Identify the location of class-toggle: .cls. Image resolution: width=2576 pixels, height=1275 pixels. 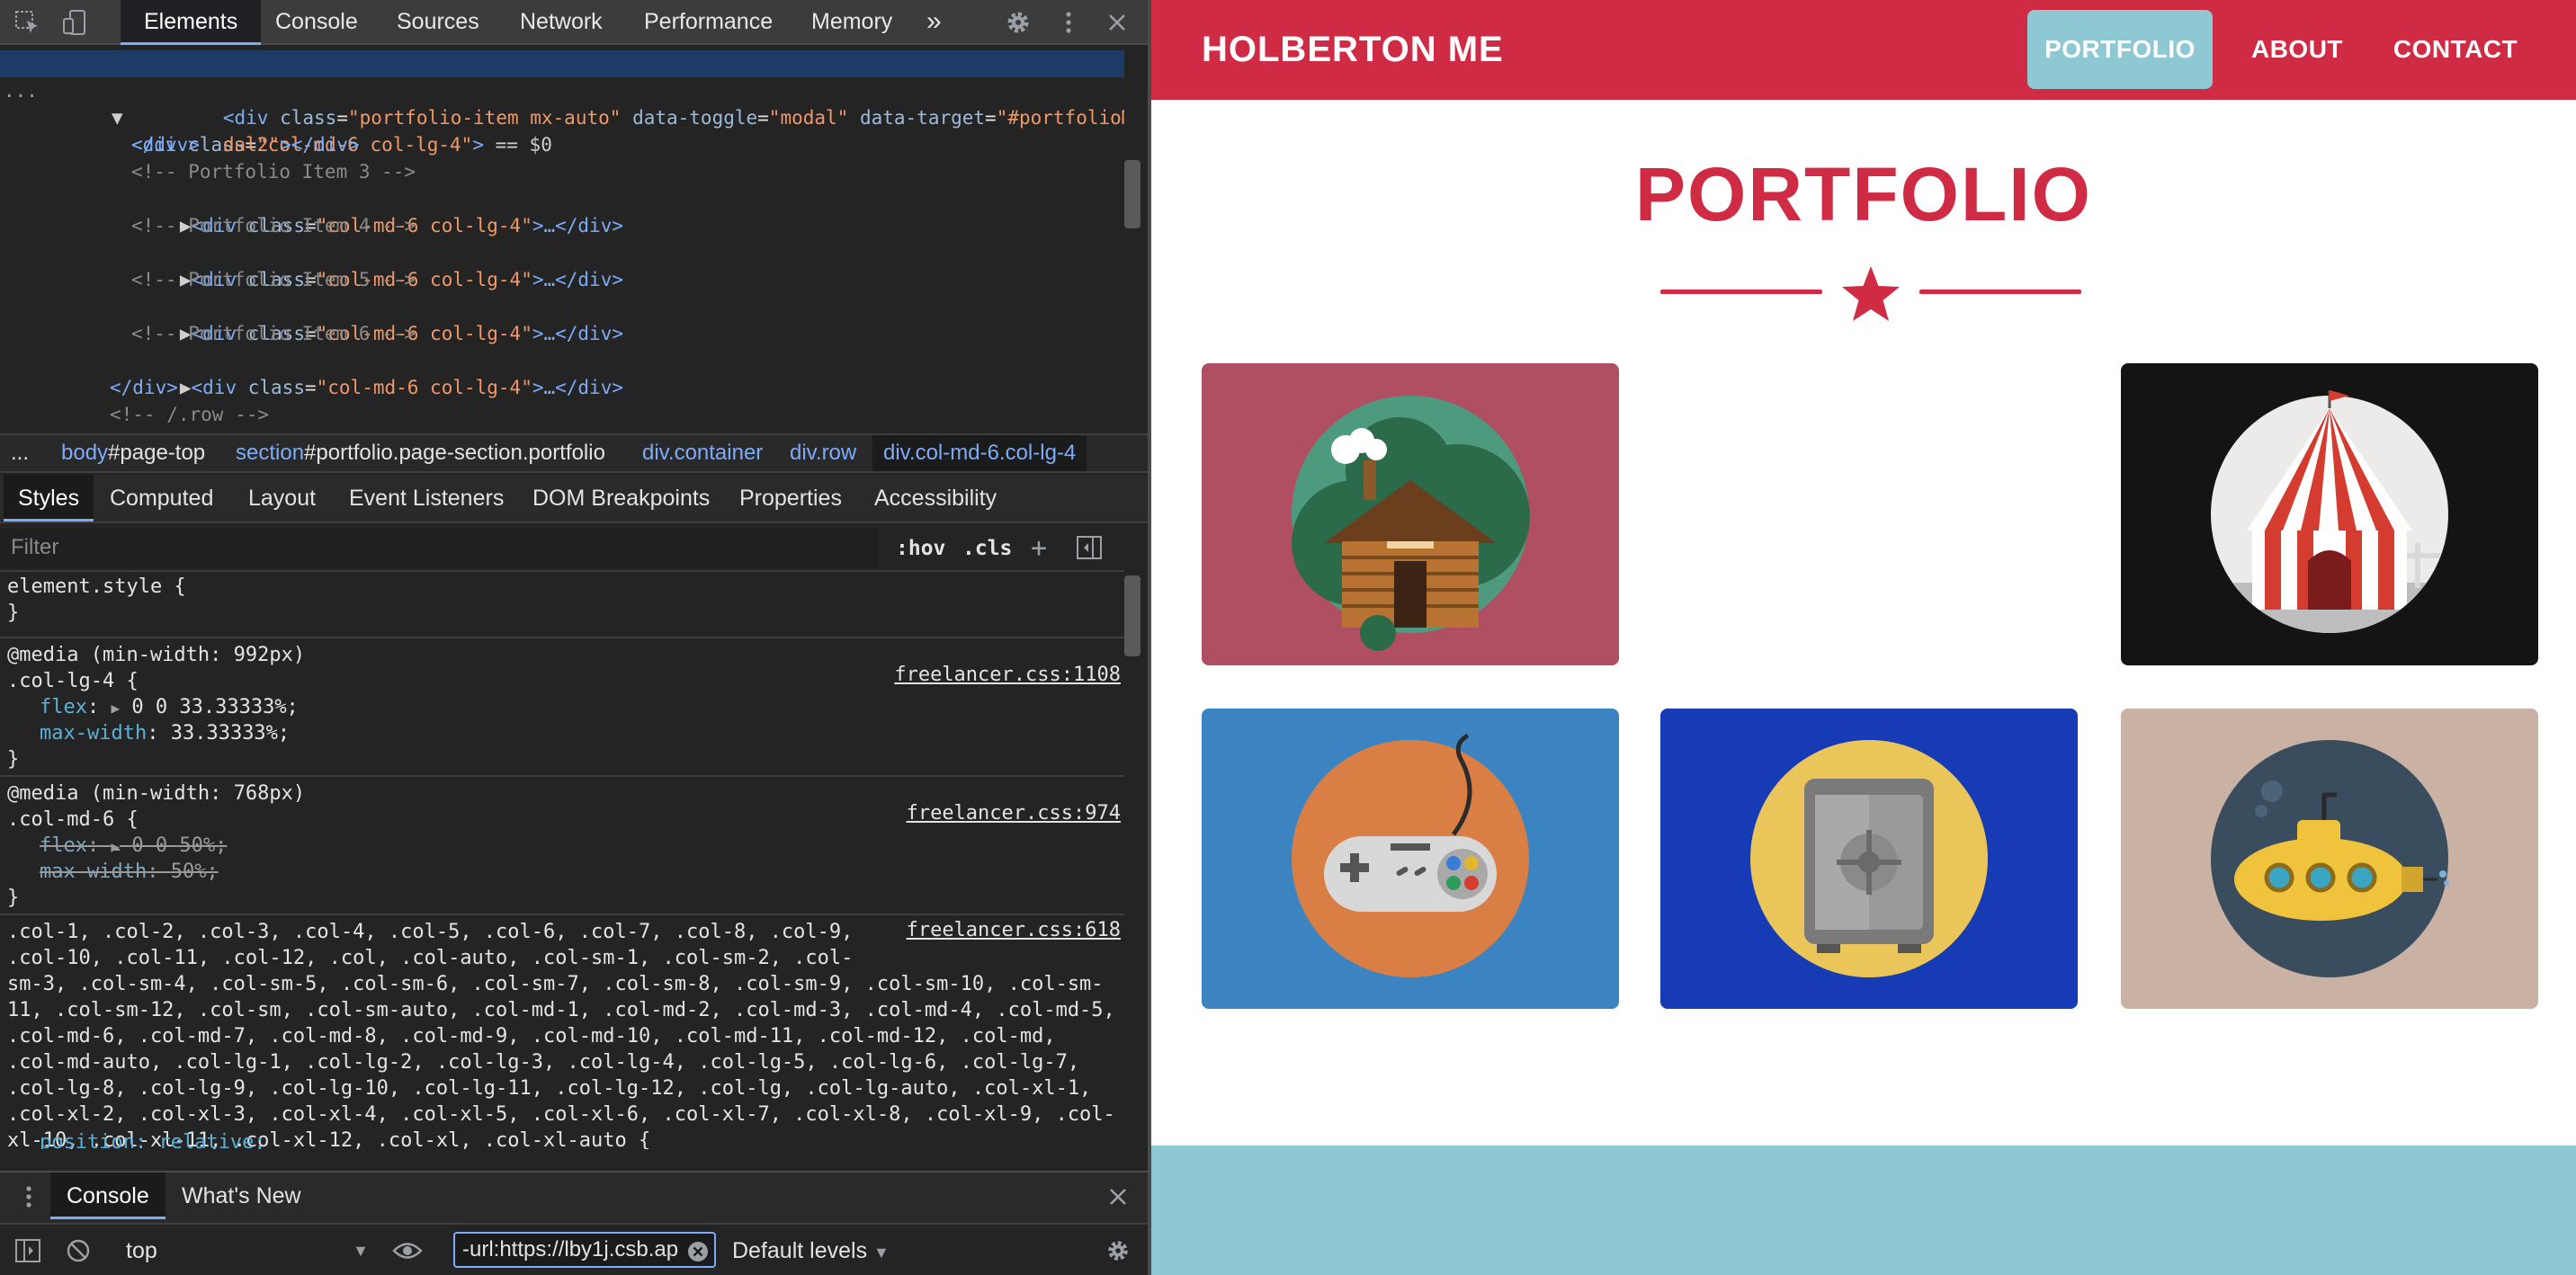
(987, 548).